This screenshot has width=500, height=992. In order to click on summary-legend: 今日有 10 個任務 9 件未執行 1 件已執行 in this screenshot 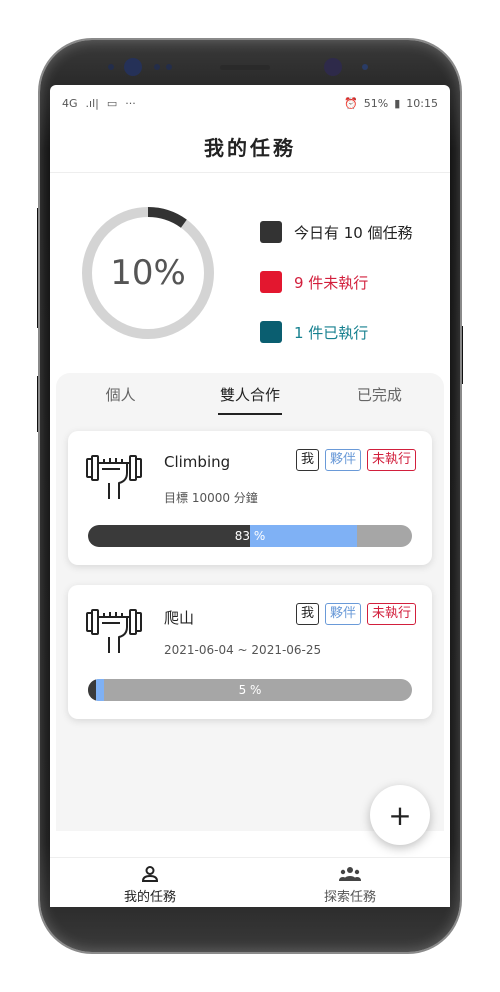, I will do `click(336, 282)`.